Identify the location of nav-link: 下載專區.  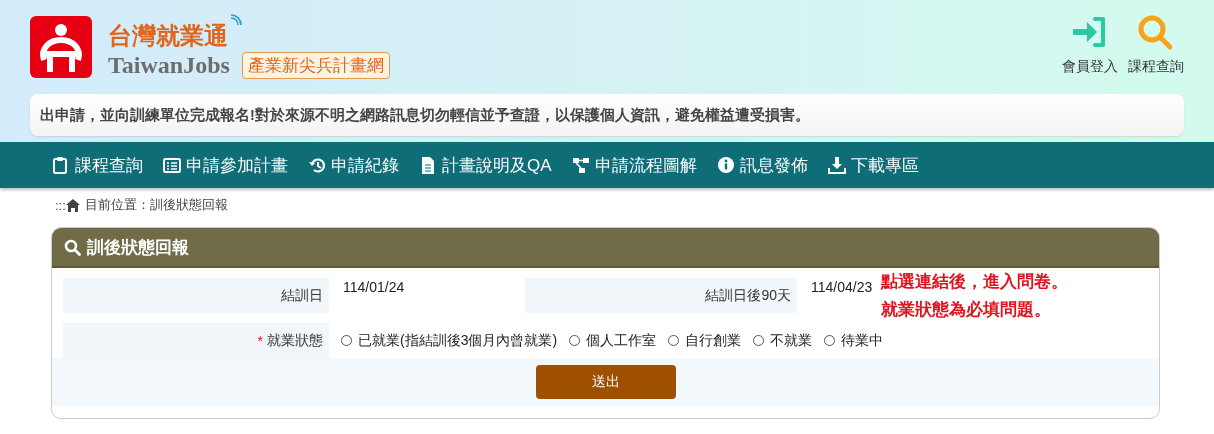
(873, 165).